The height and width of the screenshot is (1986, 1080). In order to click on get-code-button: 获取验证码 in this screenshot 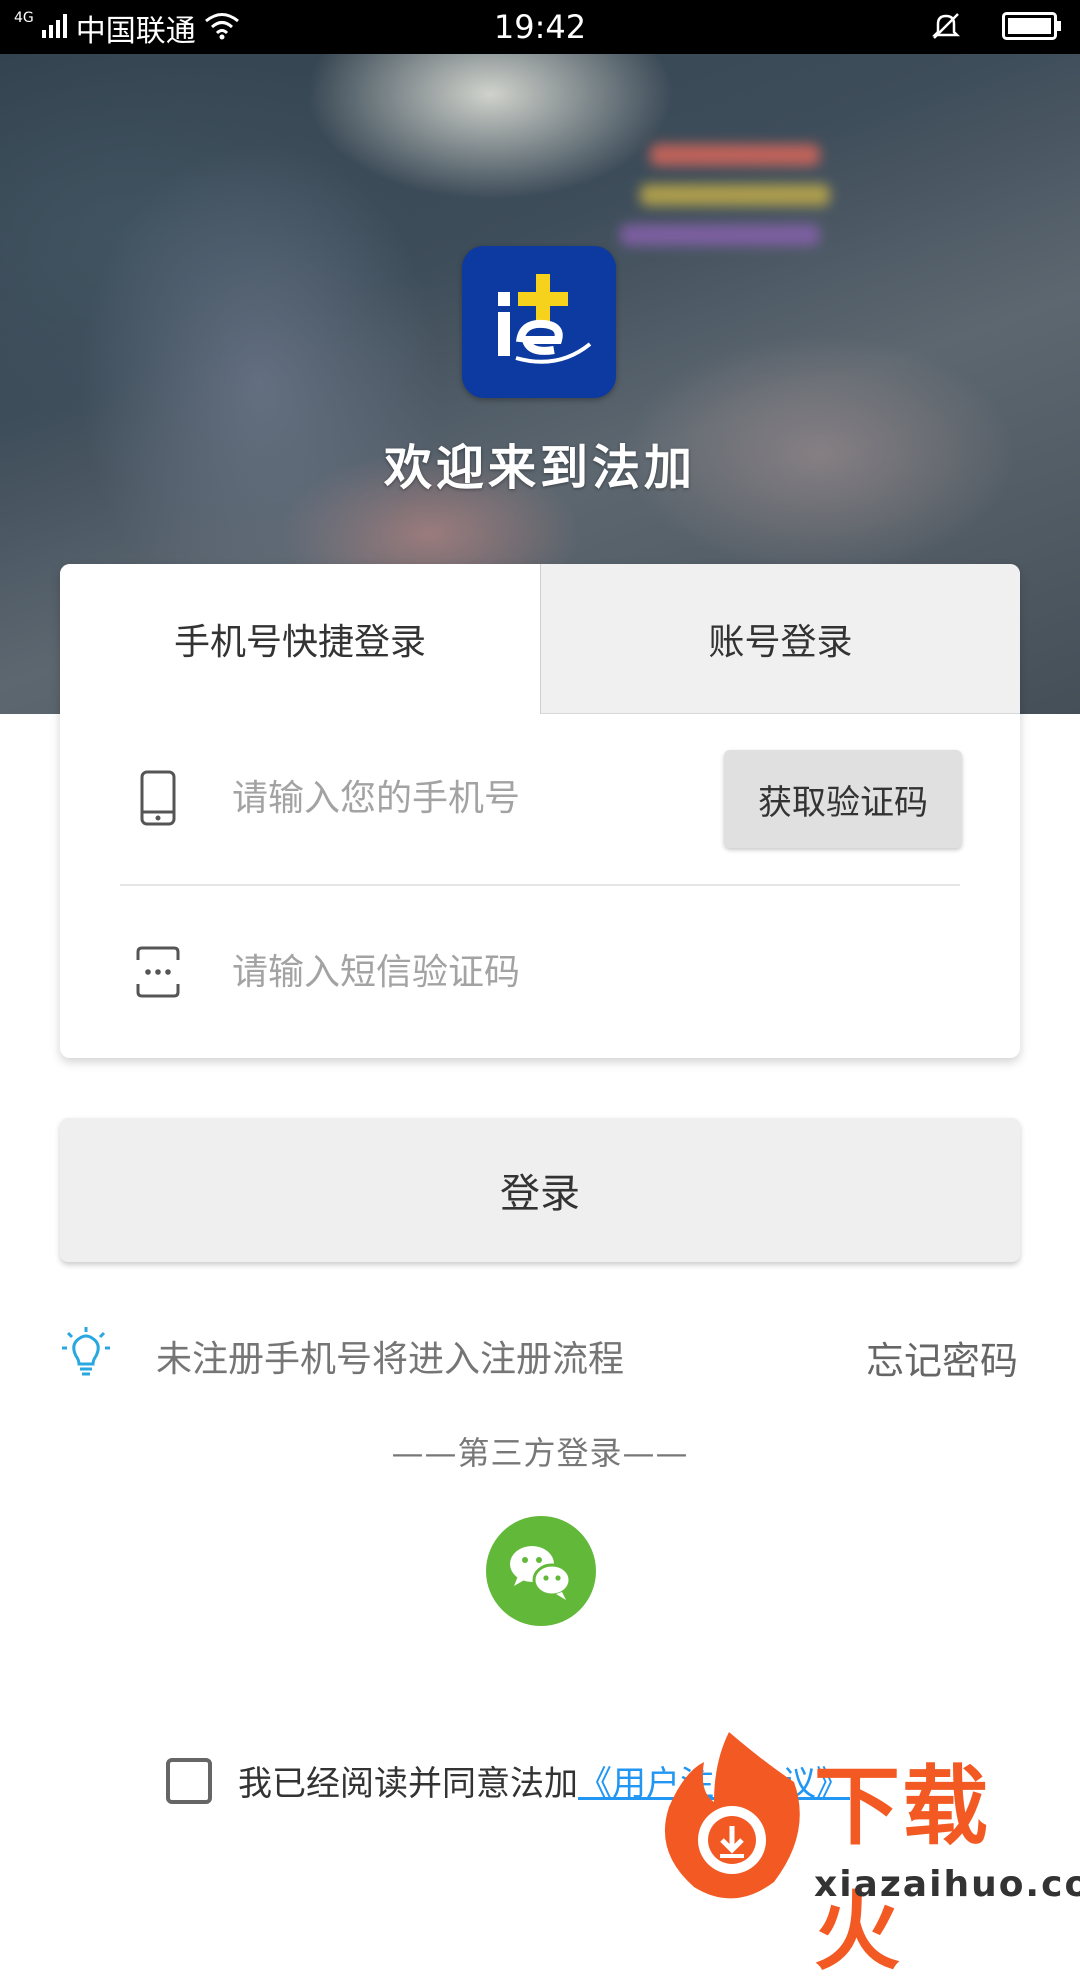, I will do `click(843, 799)`.